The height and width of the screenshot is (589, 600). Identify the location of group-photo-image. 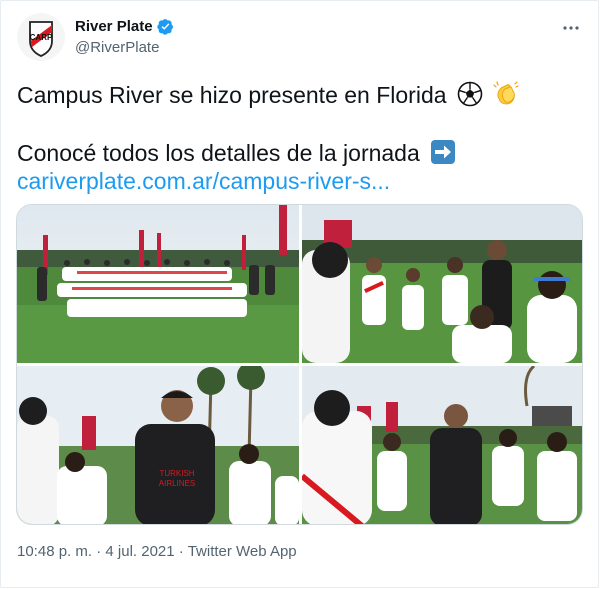
(158, 284).